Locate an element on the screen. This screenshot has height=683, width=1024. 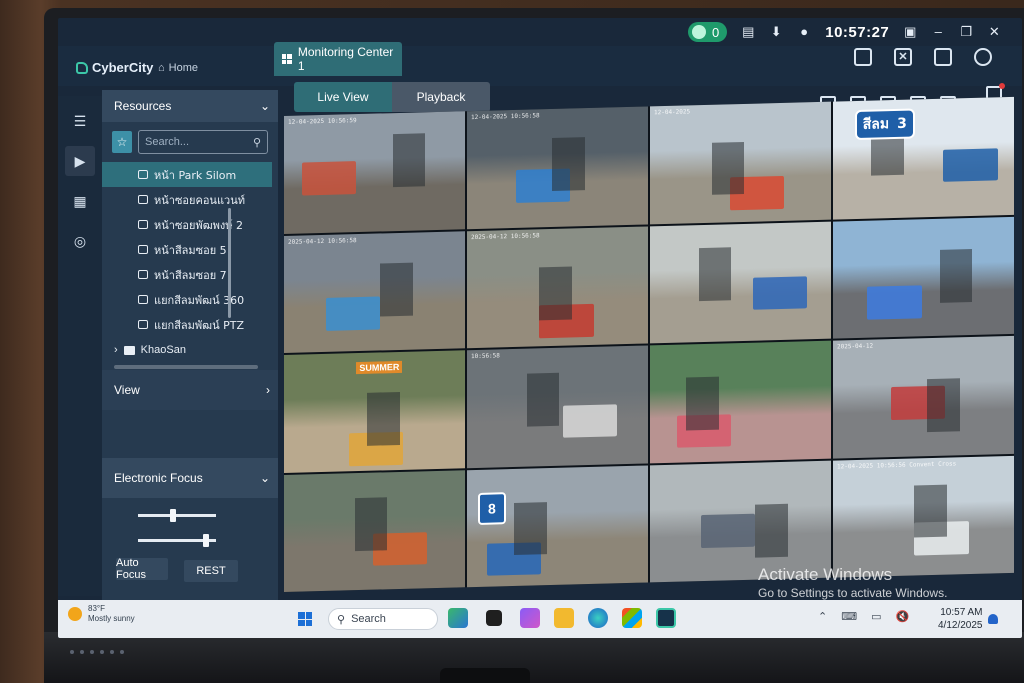
camera-item: หน้าซอยพัฒพงษ์ 2 is located at coordinates (190, 224).